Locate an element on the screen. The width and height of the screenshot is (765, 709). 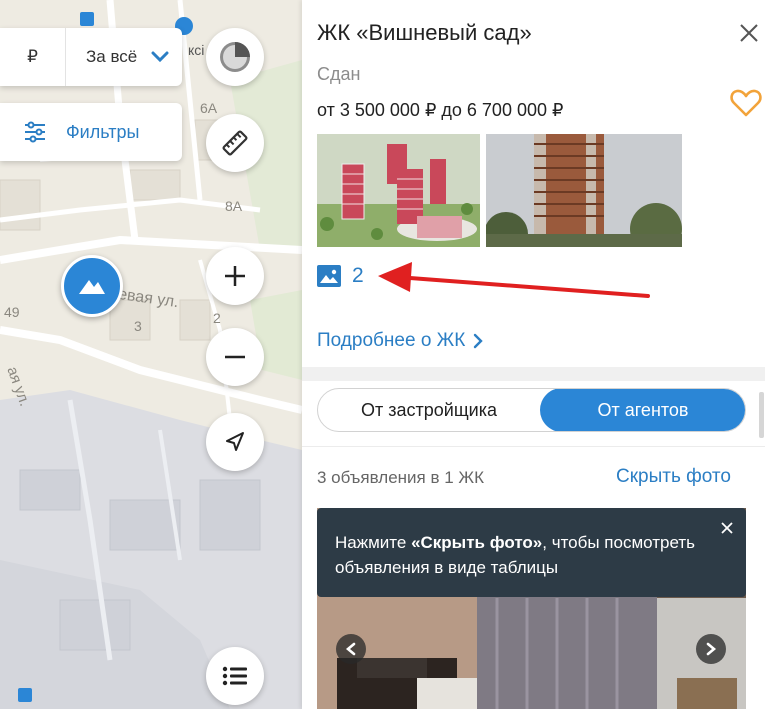
building-marker is located at coordinates (92, 286).